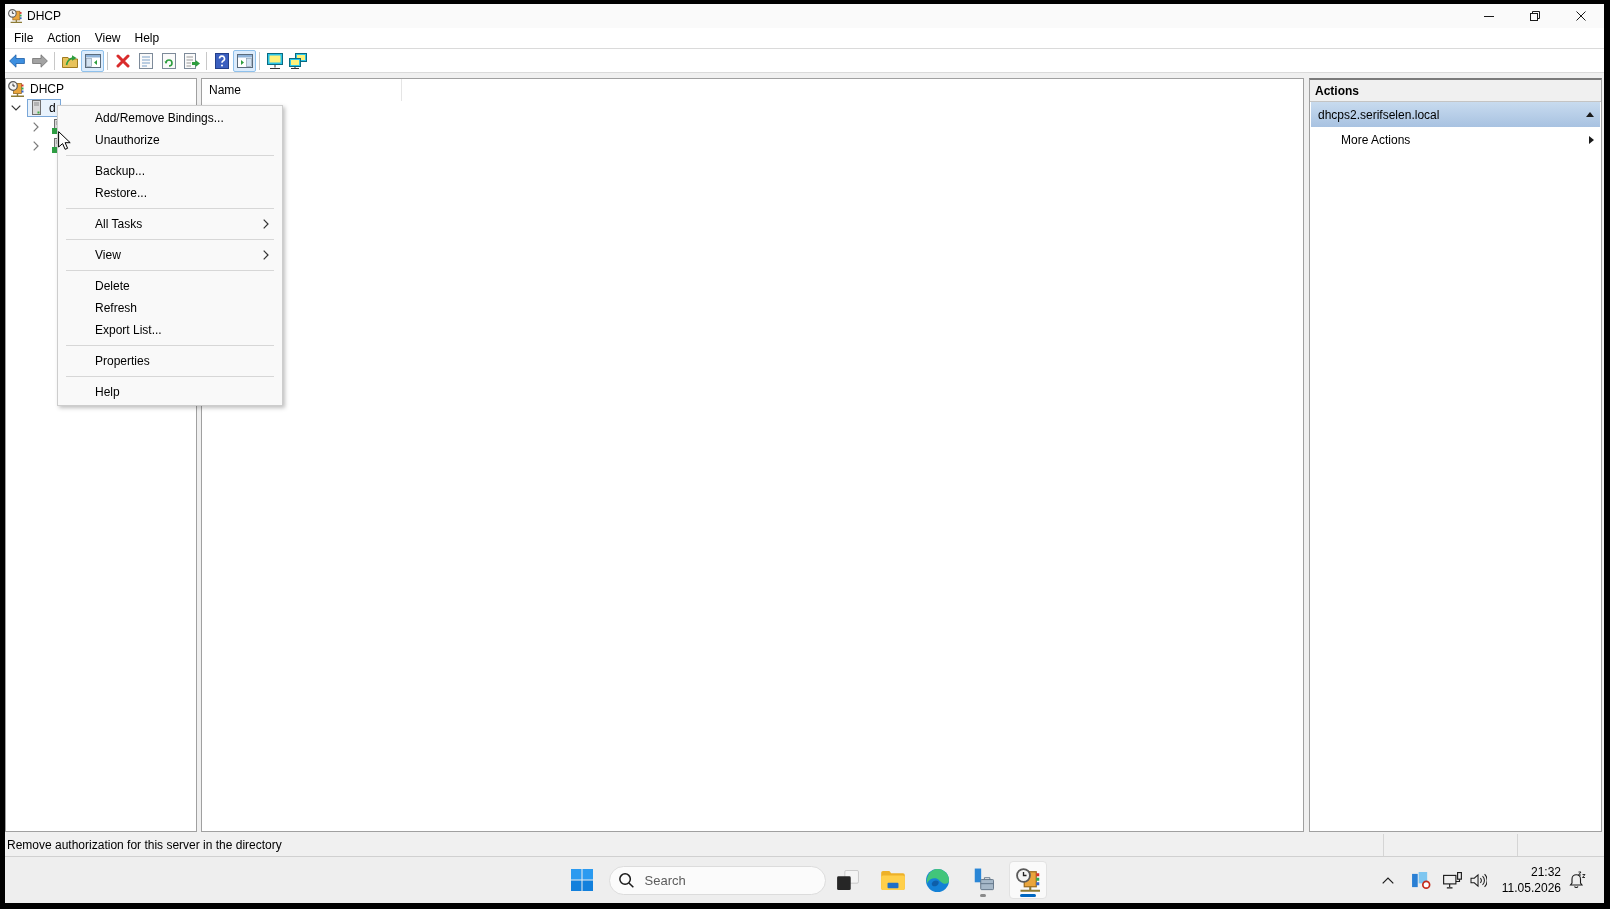  What do you see at coordinates (1387, 880) in the screenshot?
I see `chevron-up-icon` at bounding box center [1387, 880].